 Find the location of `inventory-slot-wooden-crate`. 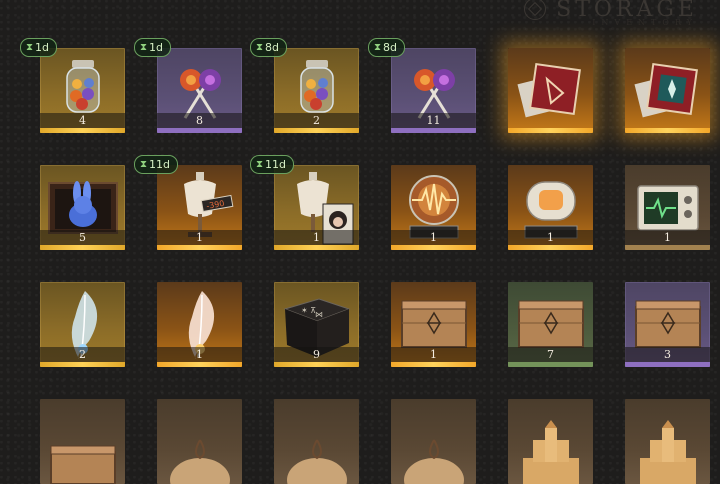

inventory-slot-wooden-crate is located at coordinates (82, 441).